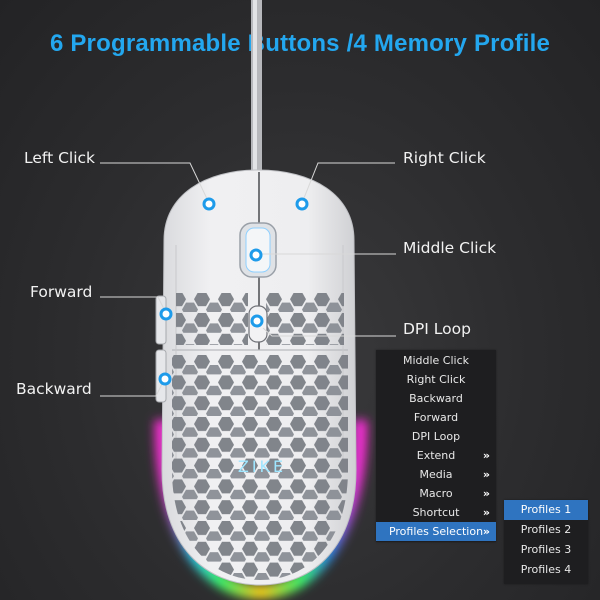 The height and width of the screenshot is (600, 600). Describe the element at coordinates (546, 510) in the screenshot. I see `submenu-item-profiles-1: Profiles 1` at that location.